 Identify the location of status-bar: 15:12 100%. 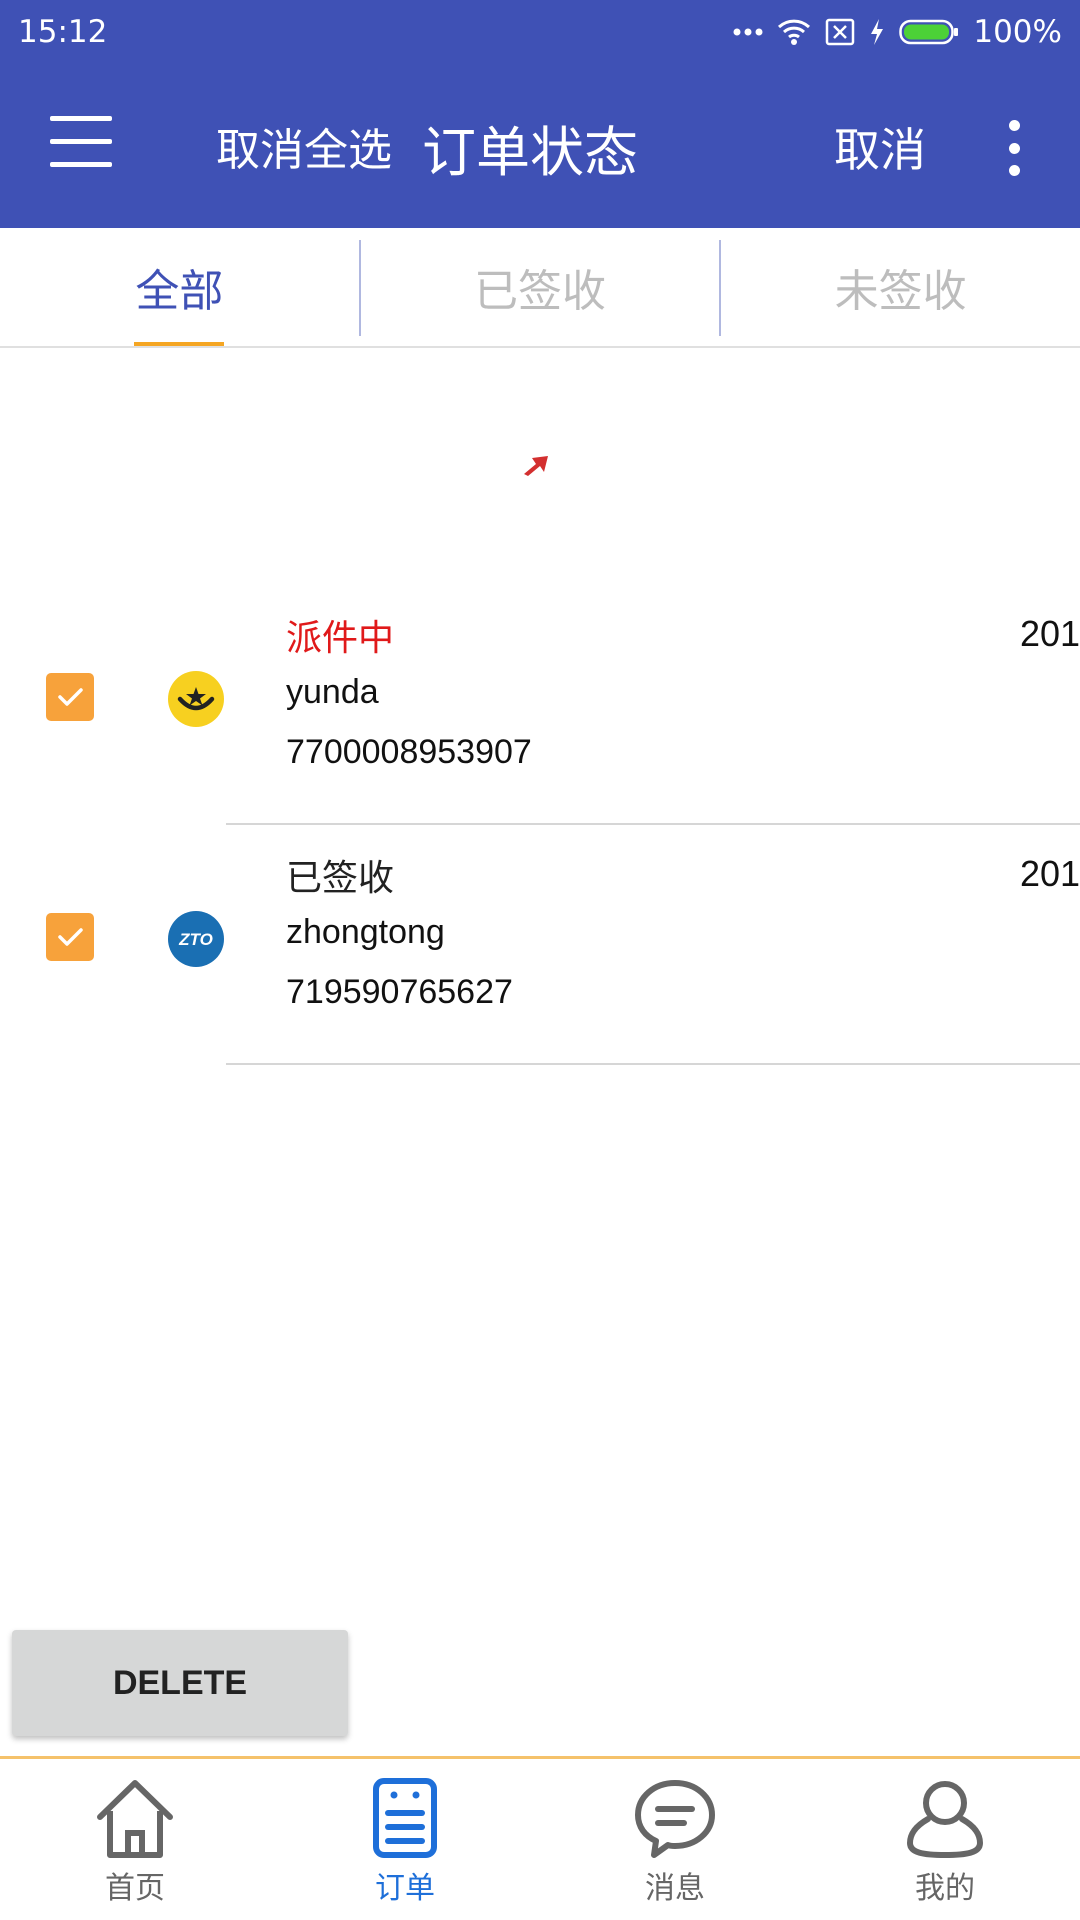
(540, 31).